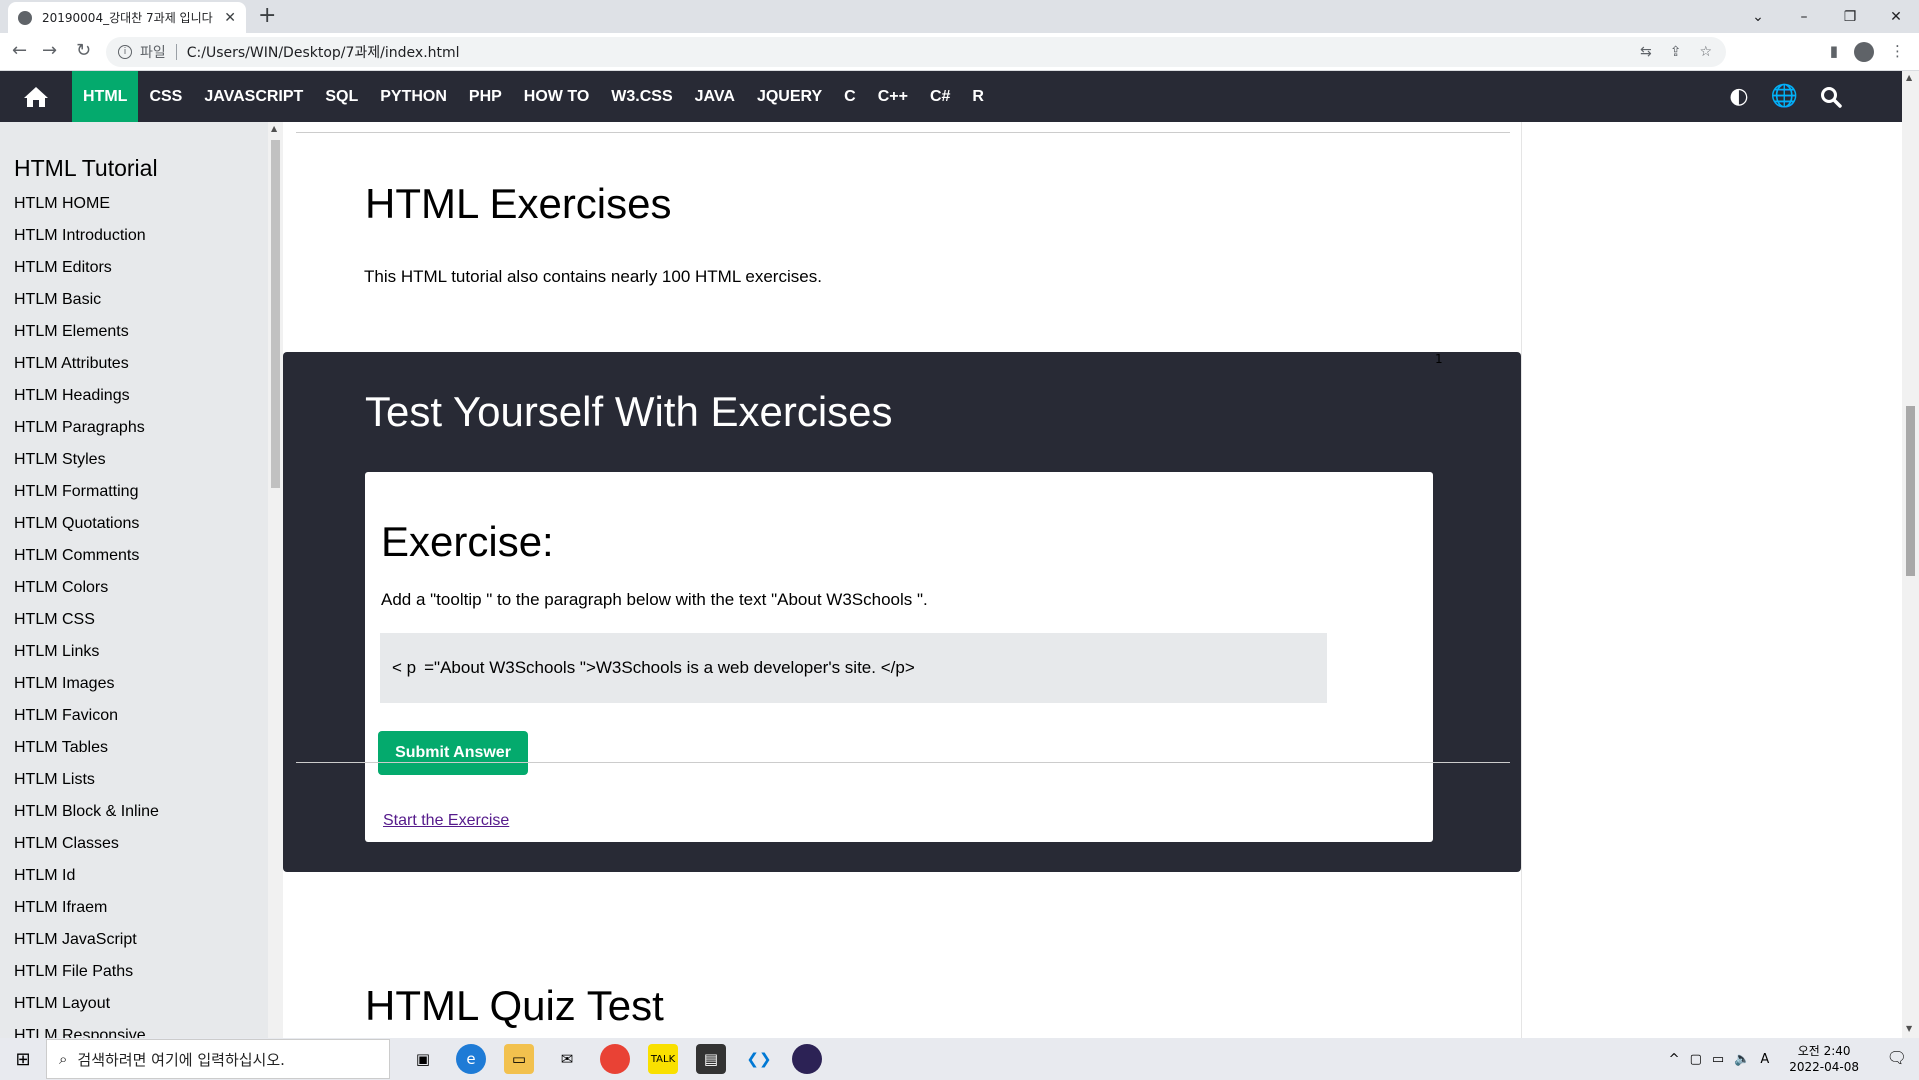  Describe the element at coordinates (134, 268) in the screenshot. I see `sidebar-item: HTLM Editors` at that location.